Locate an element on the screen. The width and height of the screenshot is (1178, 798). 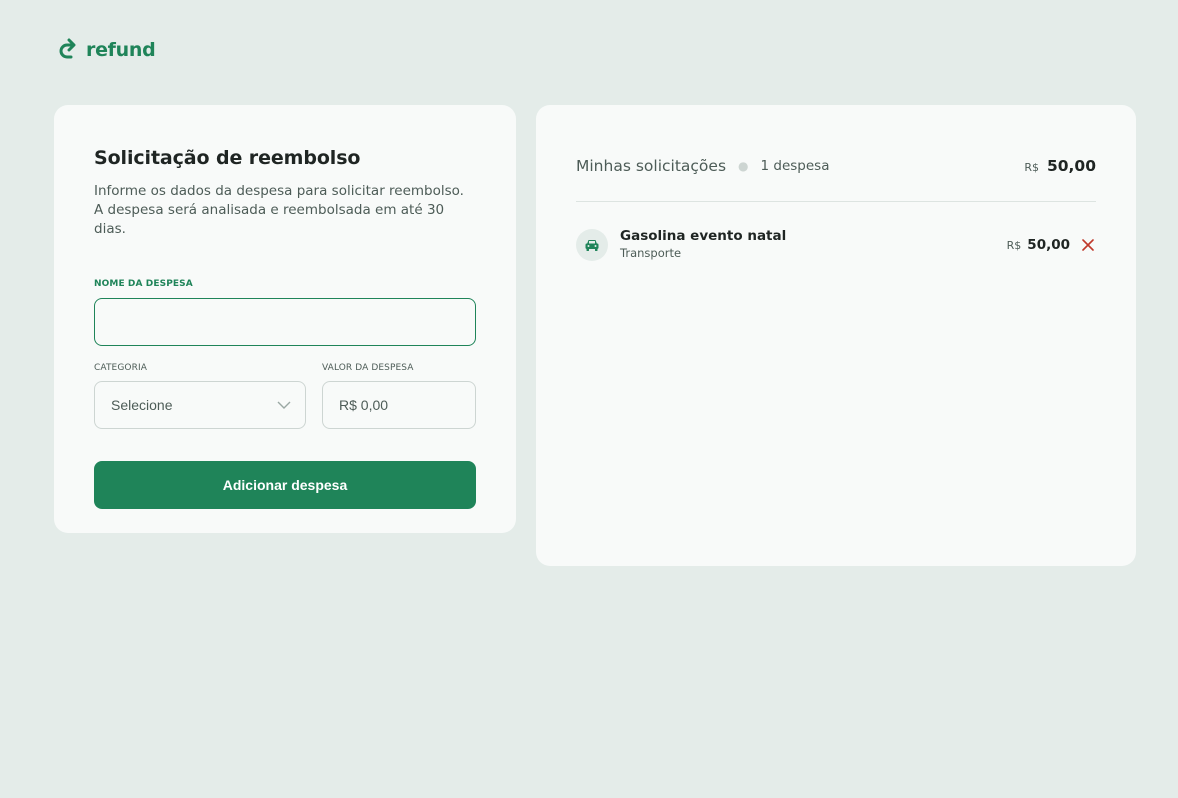
expense-name-input is located at coordinates (285, 322).